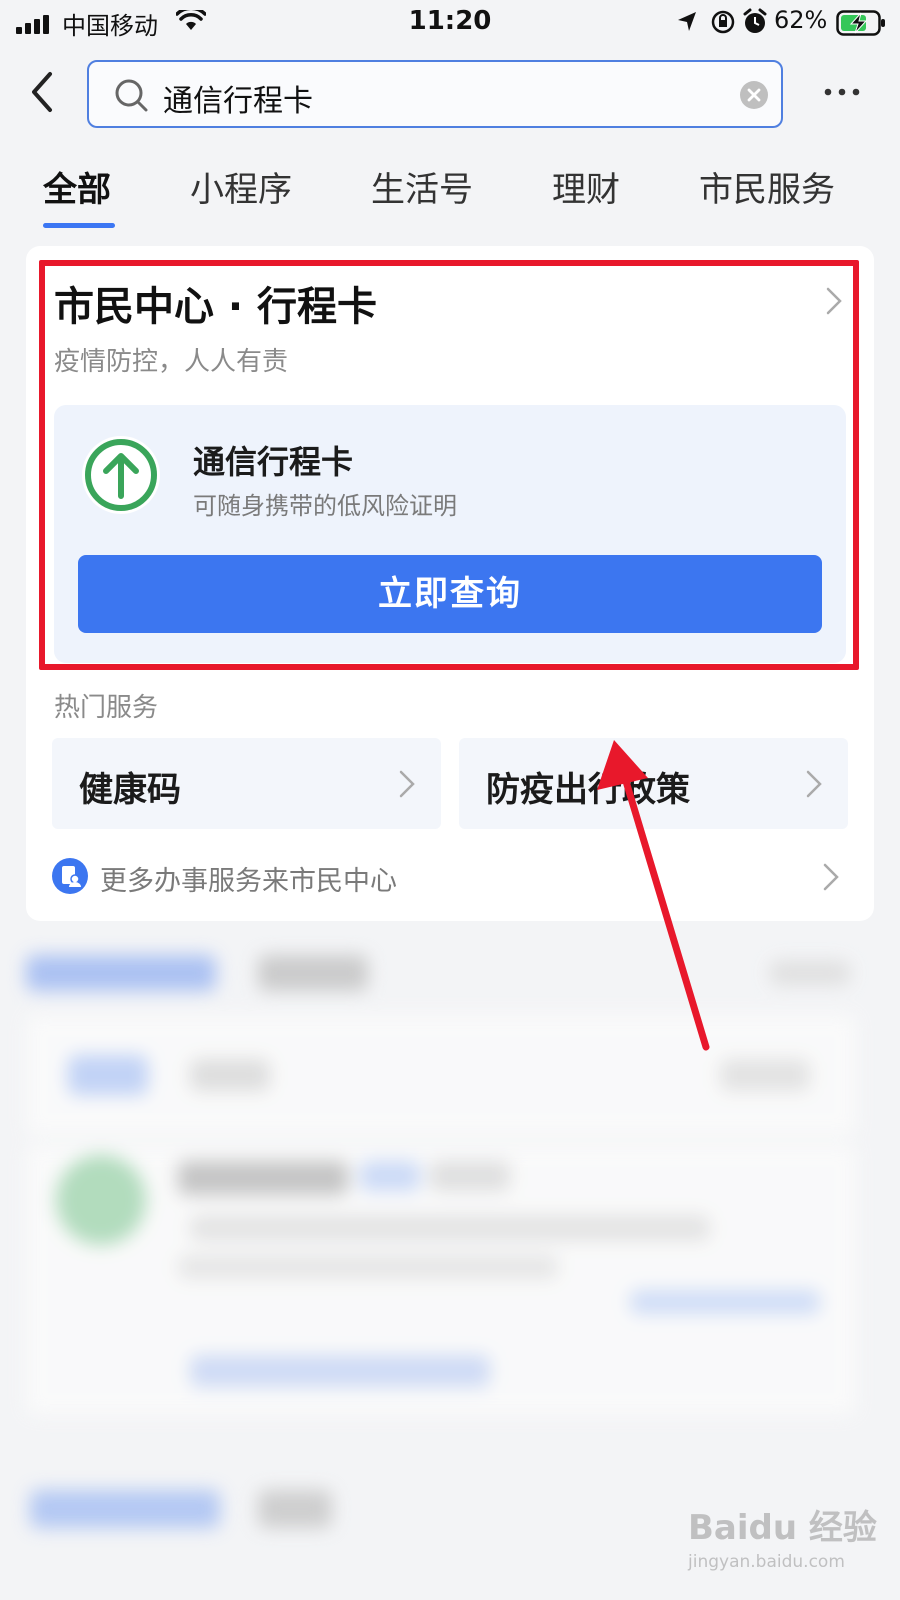 Image resolution: width=900 pixels, height=1600 pixels. I want to click on watermark-url: jingyan.baidu.com, so click(766, 1562).